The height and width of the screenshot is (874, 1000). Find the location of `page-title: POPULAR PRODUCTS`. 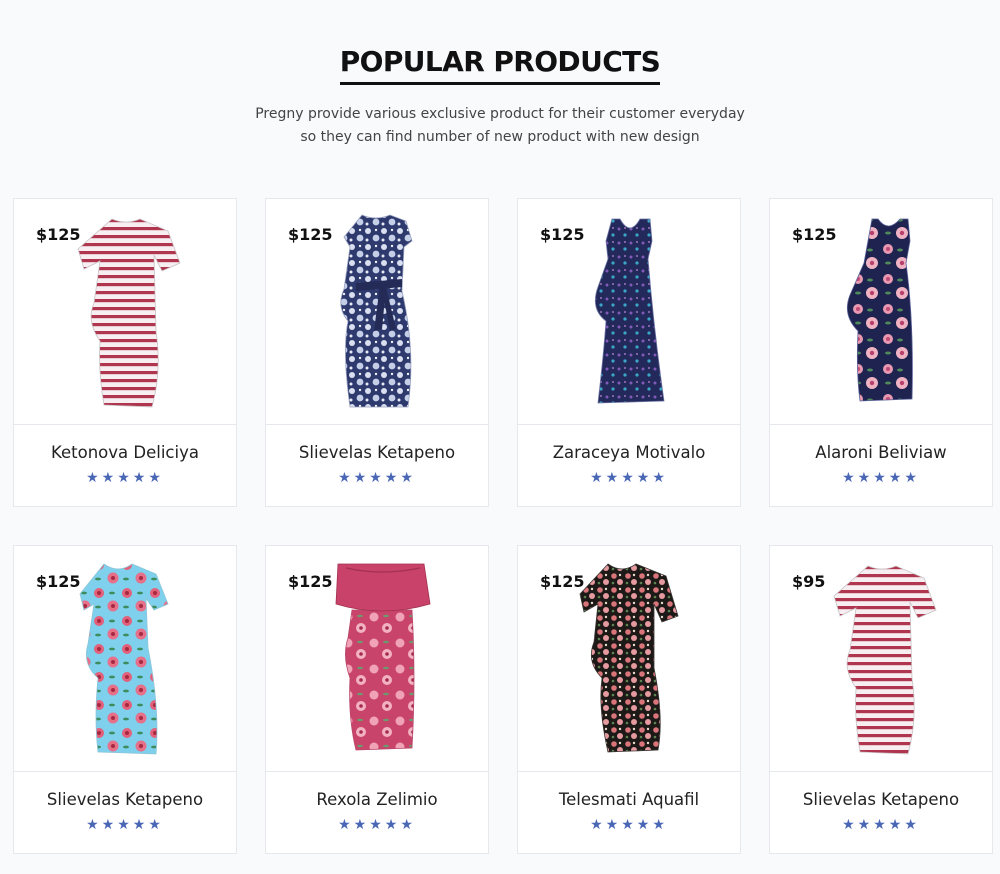

page-title: POPULAR PRODUCTS is located at coordinates (500, 64).